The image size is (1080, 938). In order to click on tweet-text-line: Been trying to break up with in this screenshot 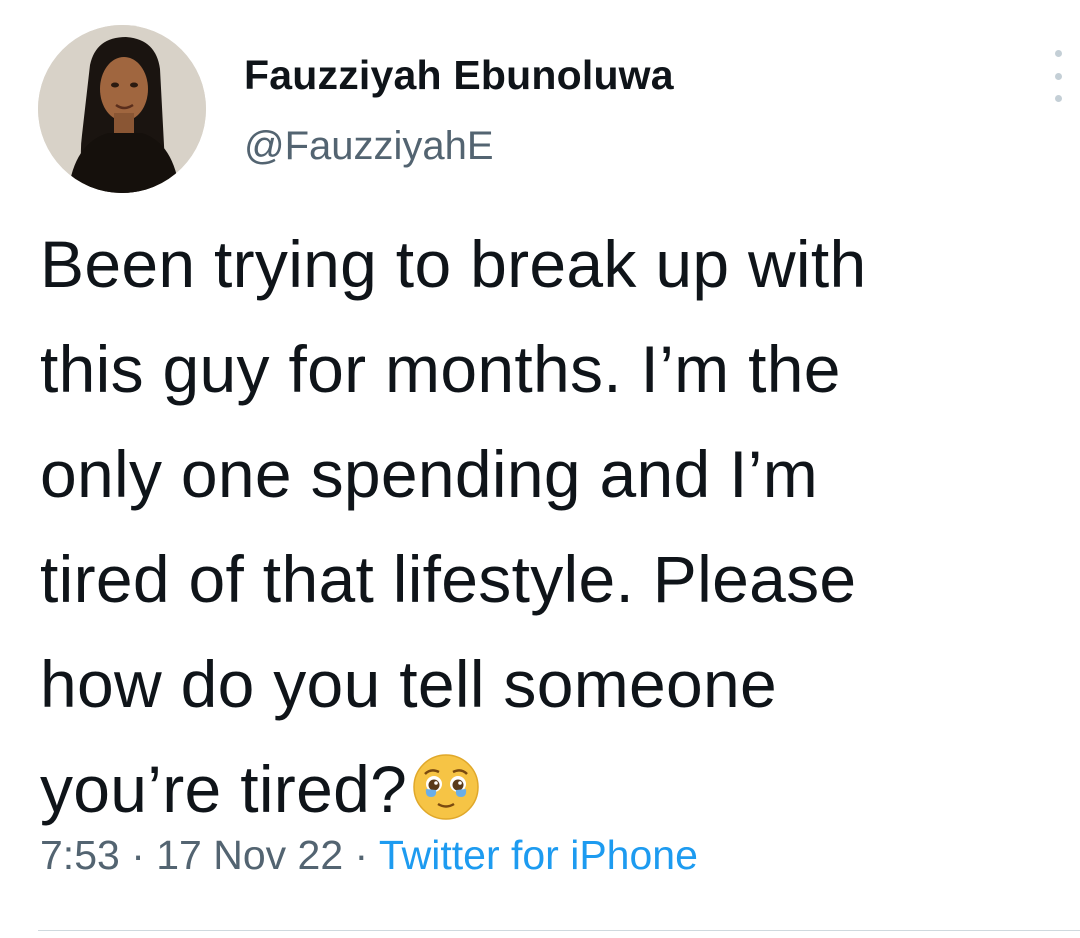, I will do `click(453, 264)`.